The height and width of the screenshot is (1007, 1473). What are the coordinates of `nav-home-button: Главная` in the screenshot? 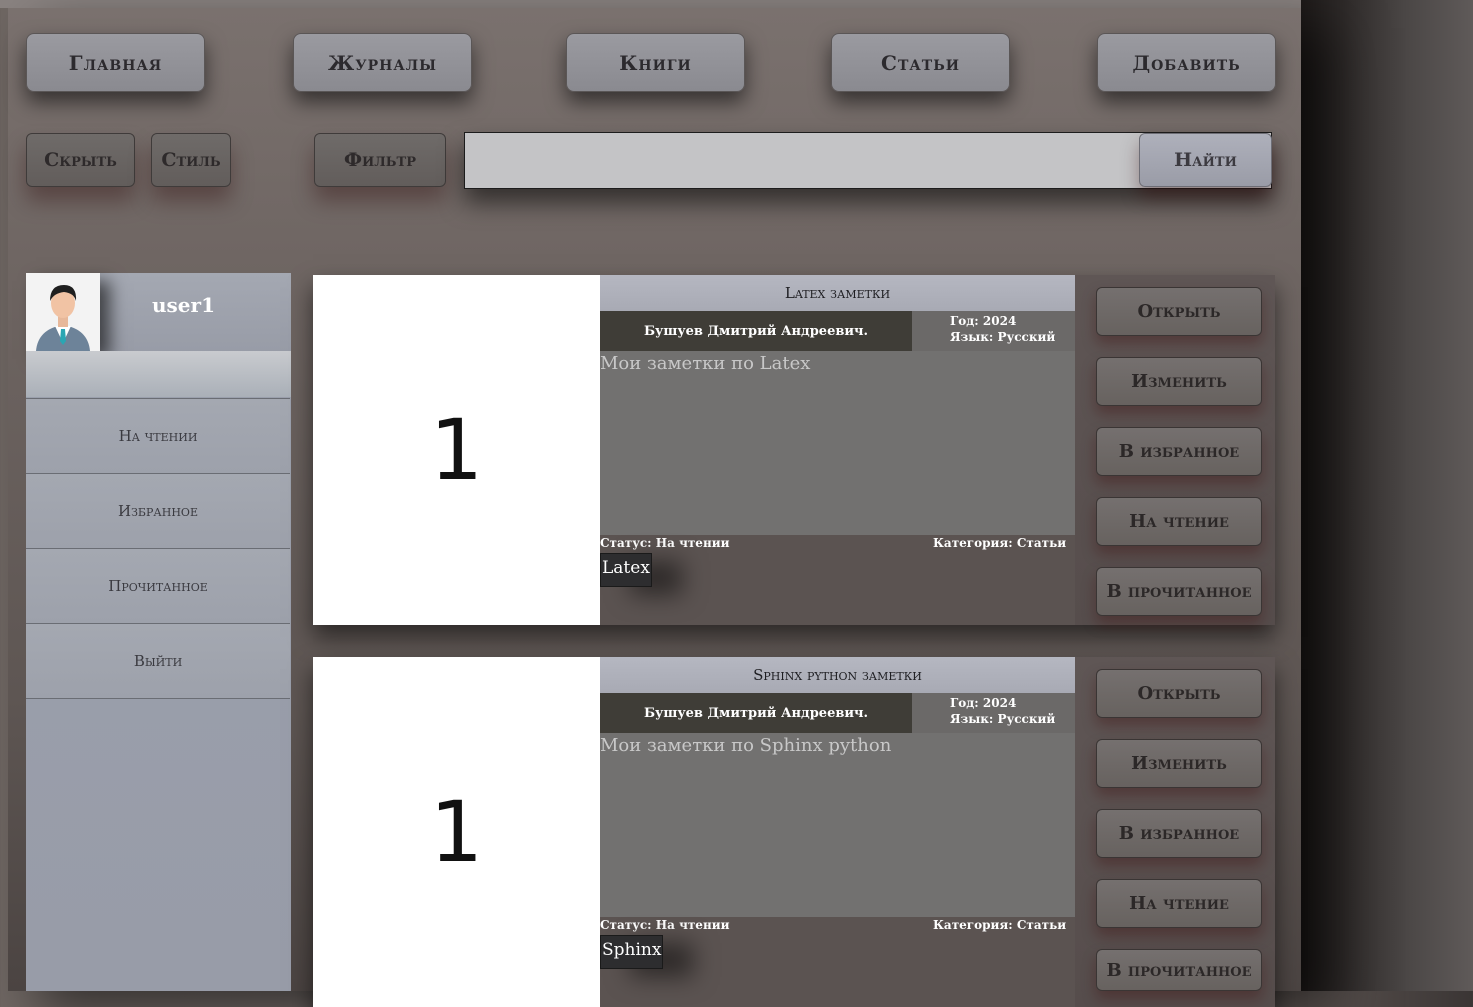 It's located at (115, 62).